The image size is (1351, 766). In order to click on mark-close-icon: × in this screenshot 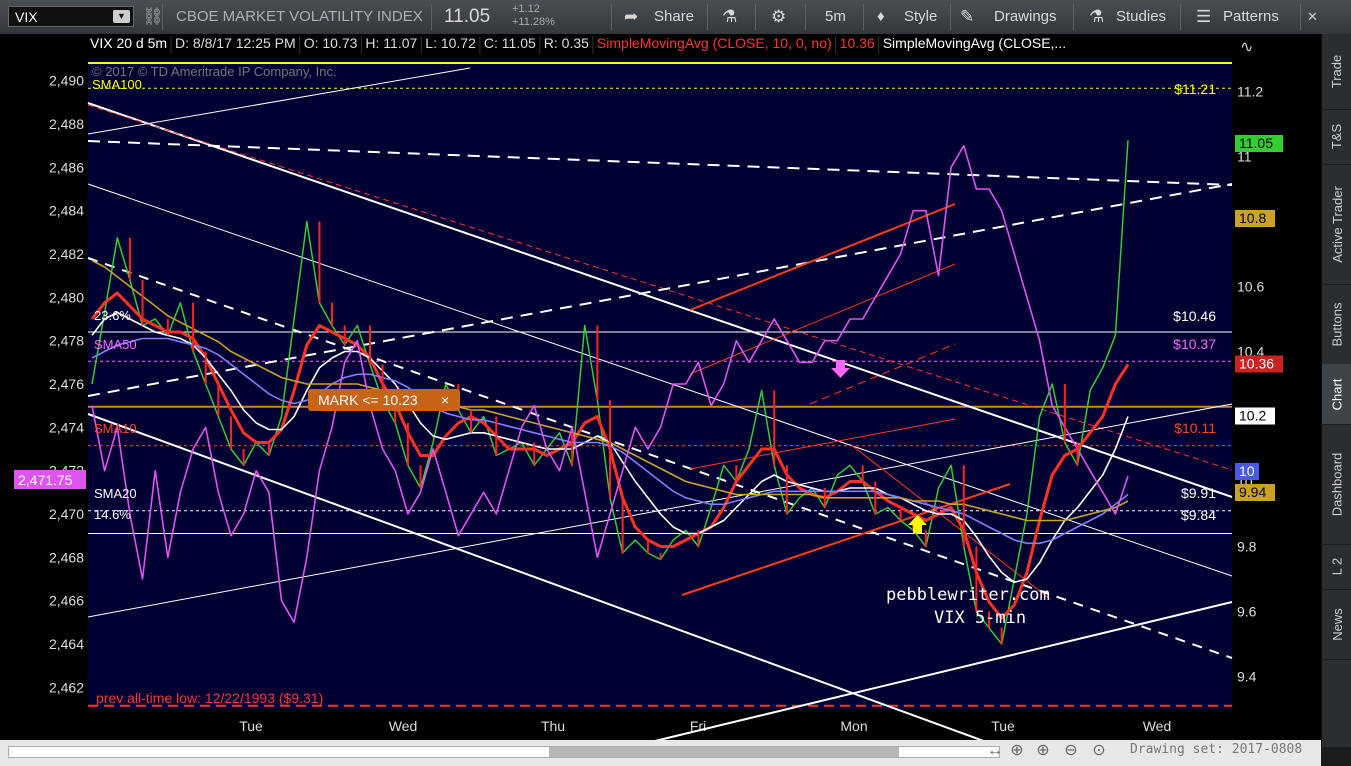, I will do `click(445, 400)`.